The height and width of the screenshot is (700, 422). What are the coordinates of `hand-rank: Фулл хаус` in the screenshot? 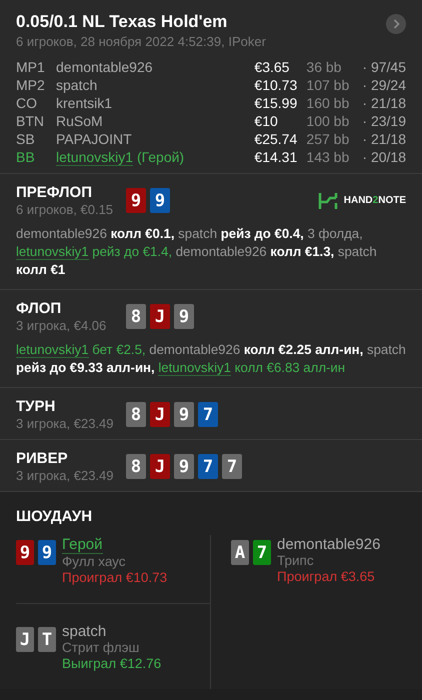 It's located at (94, 562).